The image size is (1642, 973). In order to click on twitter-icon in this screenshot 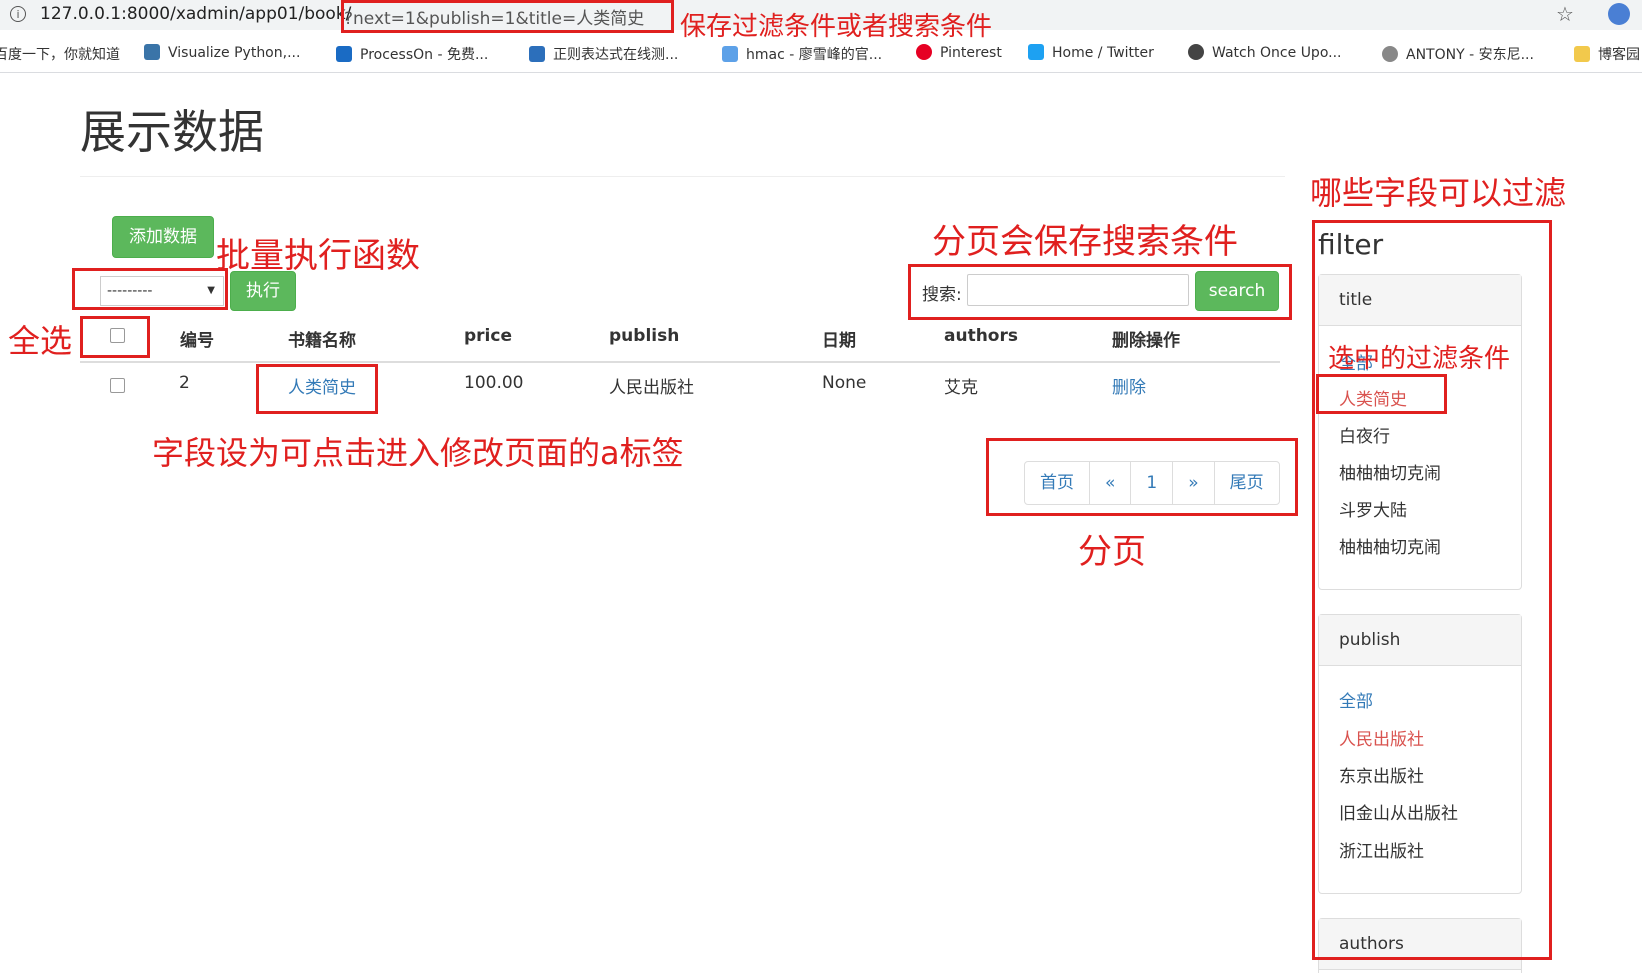, I will do `click(1036, 52)`.